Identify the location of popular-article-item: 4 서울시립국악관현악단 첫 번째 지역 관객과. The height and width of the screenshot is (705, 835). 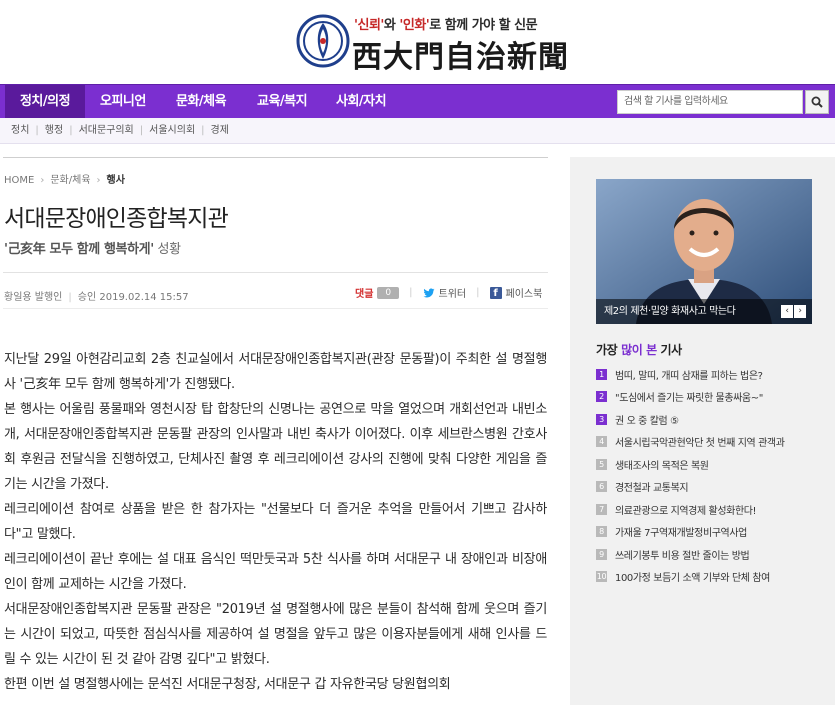
(711, 442).